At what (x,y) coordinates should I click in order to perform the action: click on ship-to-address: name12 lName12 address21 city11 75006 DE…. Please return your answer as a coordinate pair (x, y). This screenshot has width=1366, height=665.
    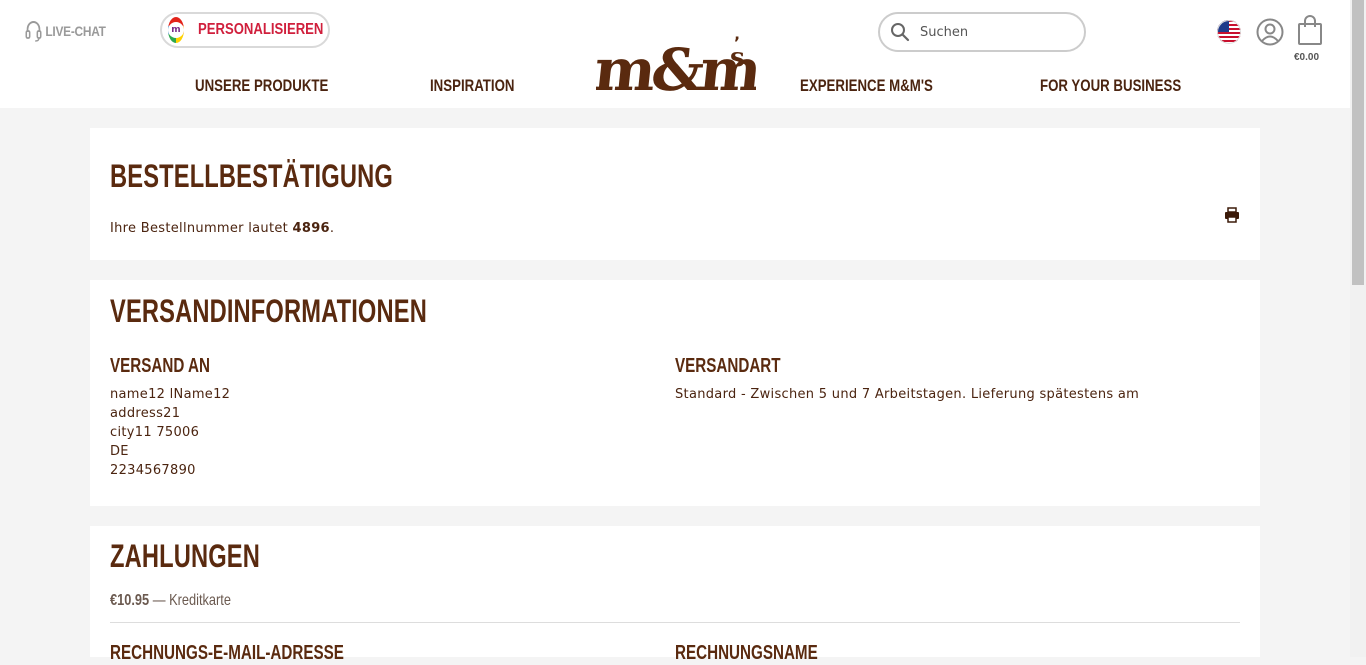
    Looking at the image, I should click on (170, 432).